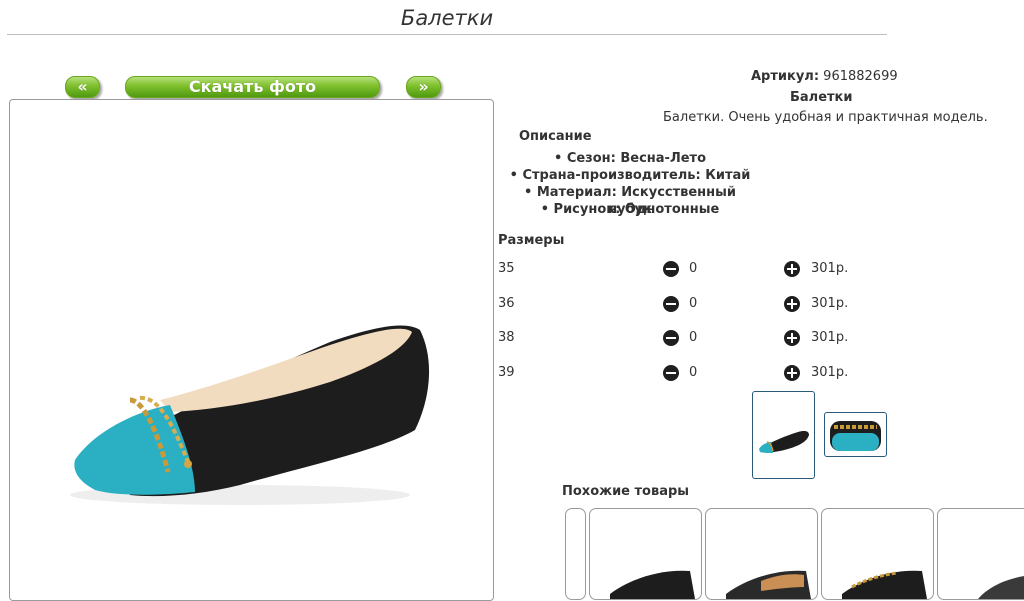 The height and width of the screenshot is (601, 1024). I want to click on similar-products-heading: Похожие товары, so click(626, 491).